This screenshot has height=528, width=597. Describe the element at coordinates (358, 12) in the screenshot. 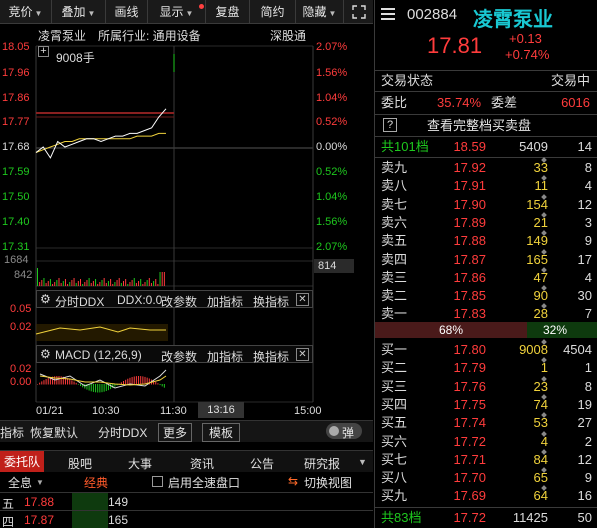

I see `fullscreen-button` at that location.